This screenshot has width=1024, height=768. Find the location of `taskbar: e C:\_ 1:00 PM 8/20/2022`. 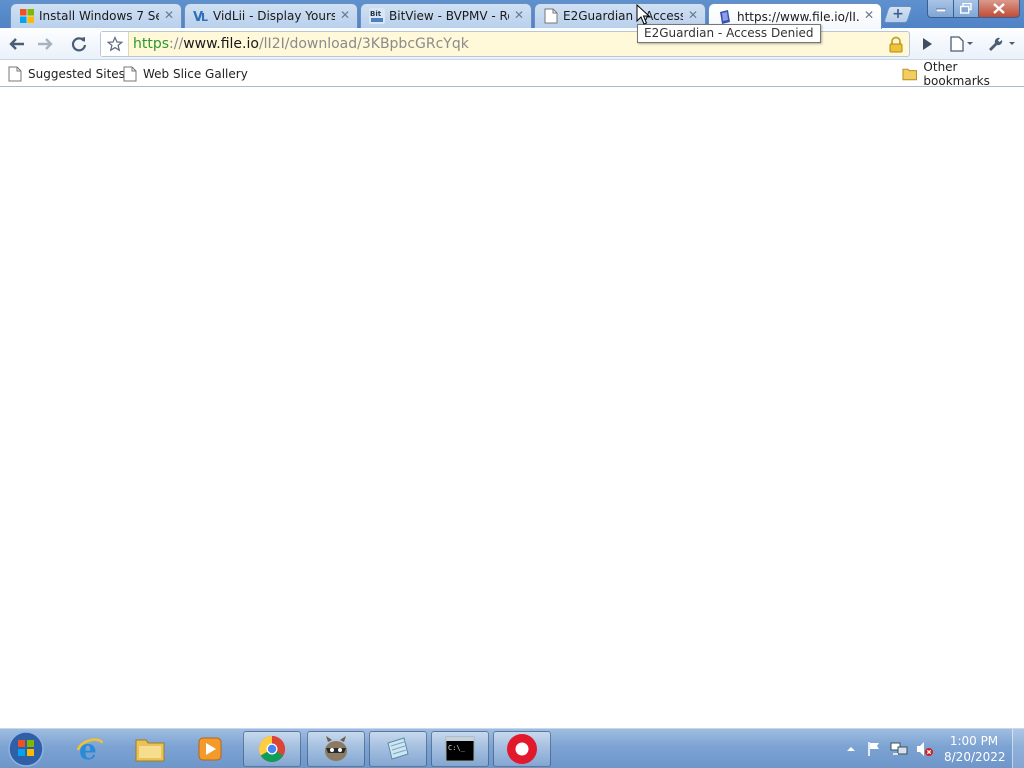

taskbar: e C:\_ 1:00 PM 8/20/2022 is located at coordinates (512, 748).